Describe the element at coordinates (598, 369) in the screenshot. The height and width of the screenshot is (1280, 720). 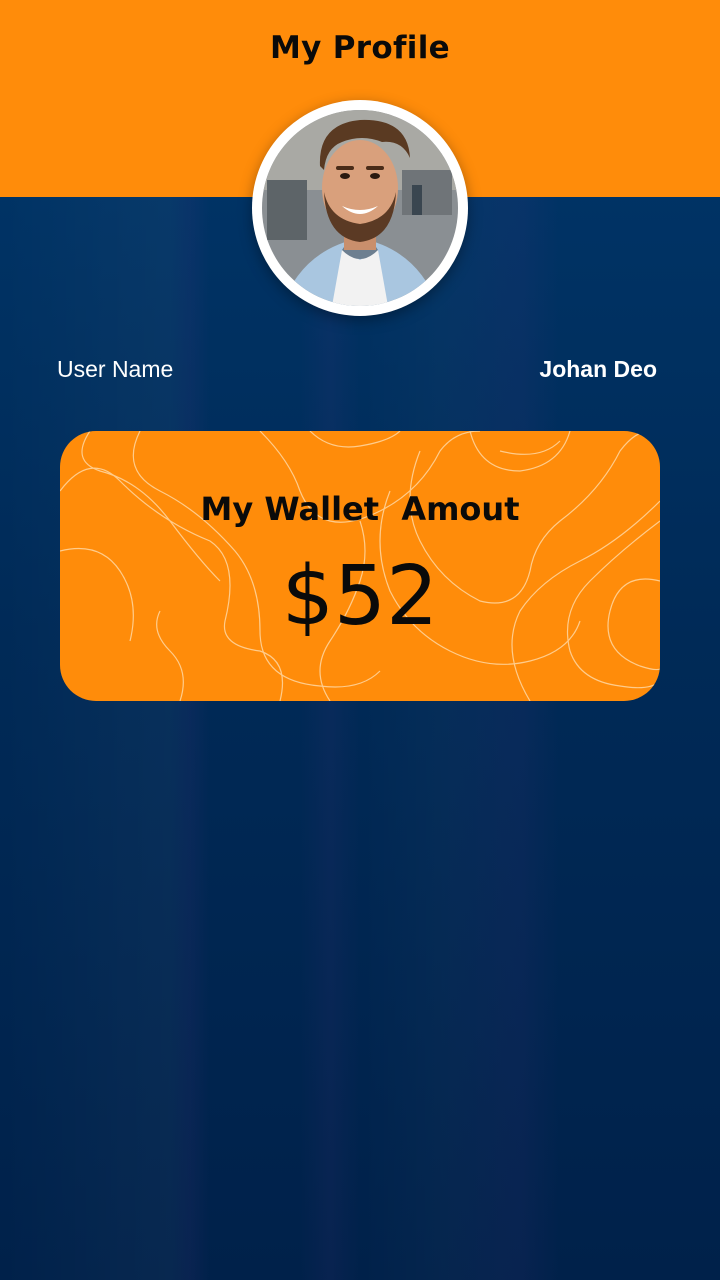
I see `username-value: Johan Deo` at that location.